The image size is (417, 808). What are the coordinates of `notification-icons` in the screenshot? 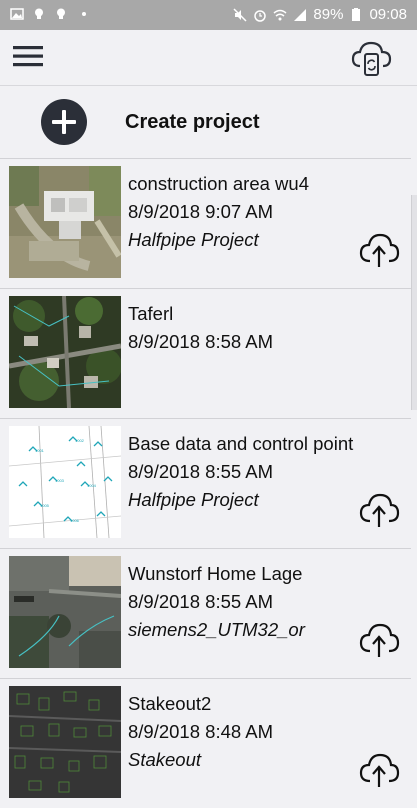 It's located at (48, 14).